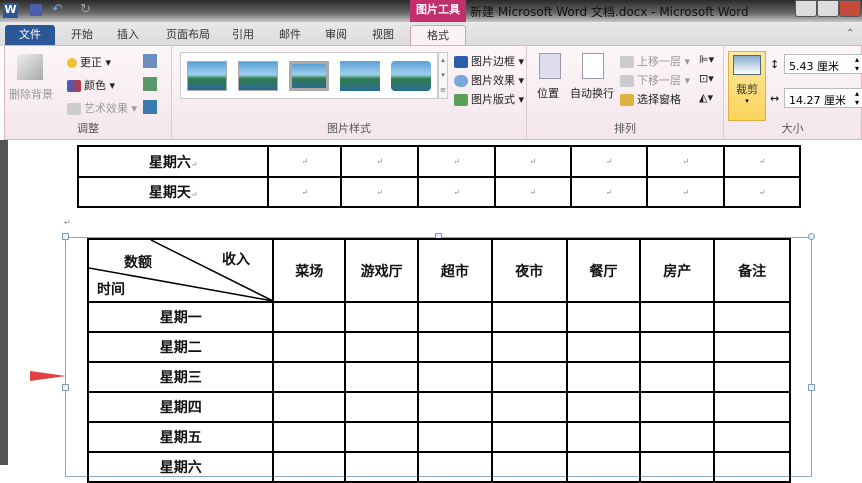  I want to click on tab-mailings: 邮件, so click(290, 35).